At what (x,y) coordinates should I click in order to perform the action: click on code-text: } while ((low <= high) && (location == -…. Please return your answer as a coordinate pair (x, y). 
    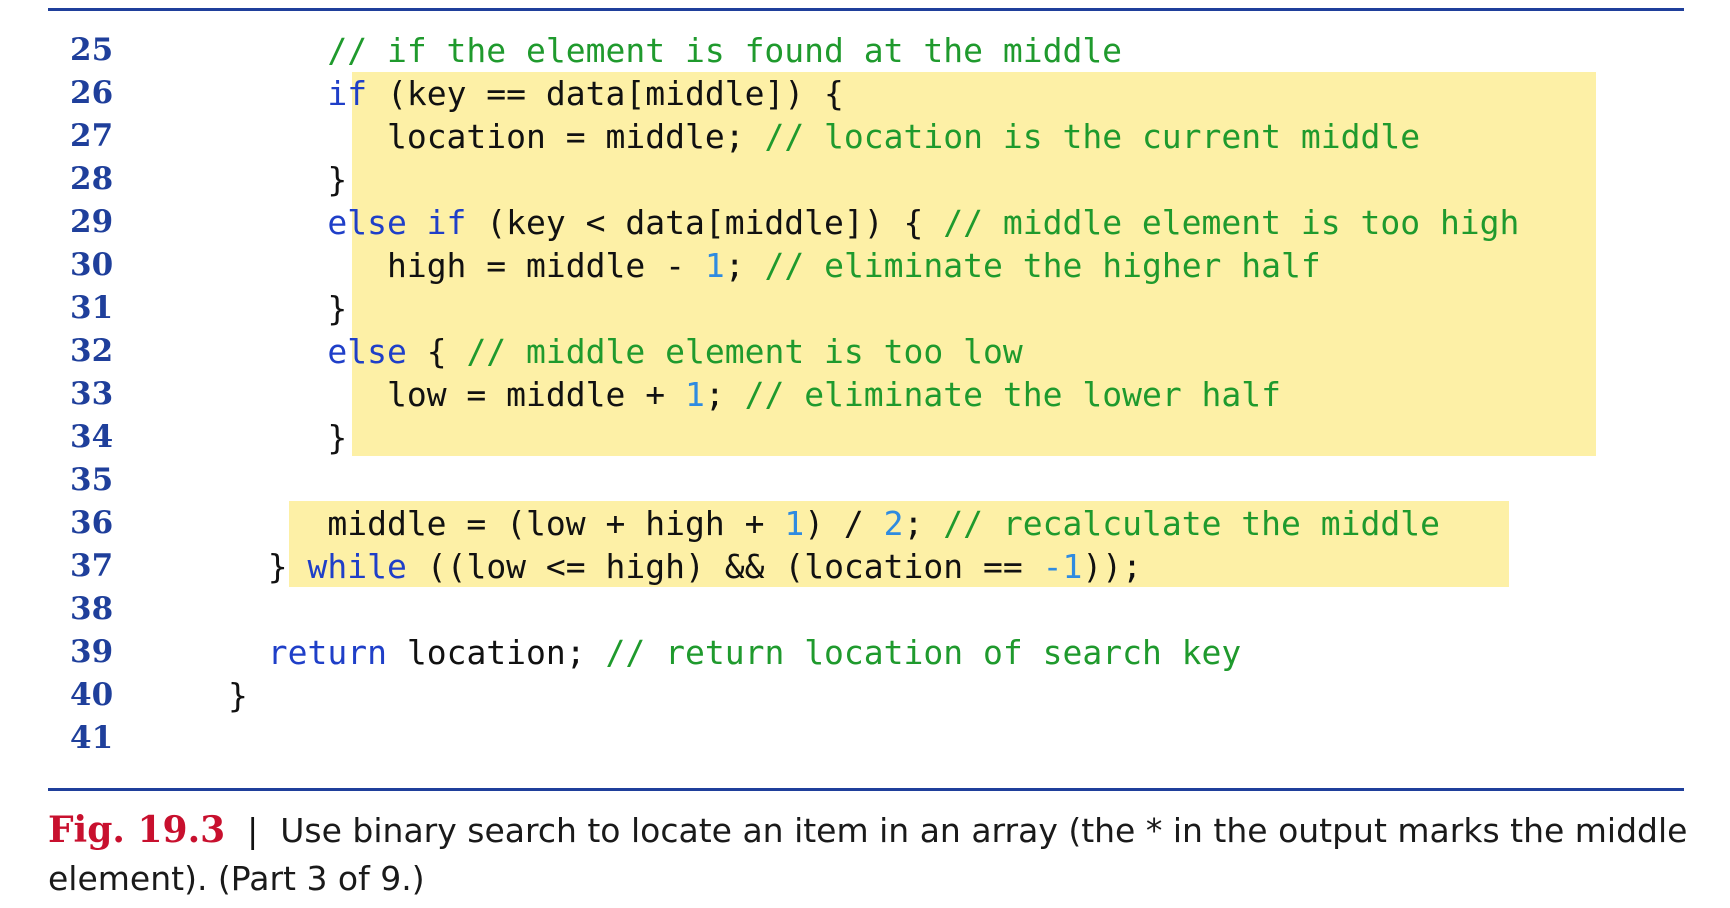
    Looking at the image, I should click on (685, 566).